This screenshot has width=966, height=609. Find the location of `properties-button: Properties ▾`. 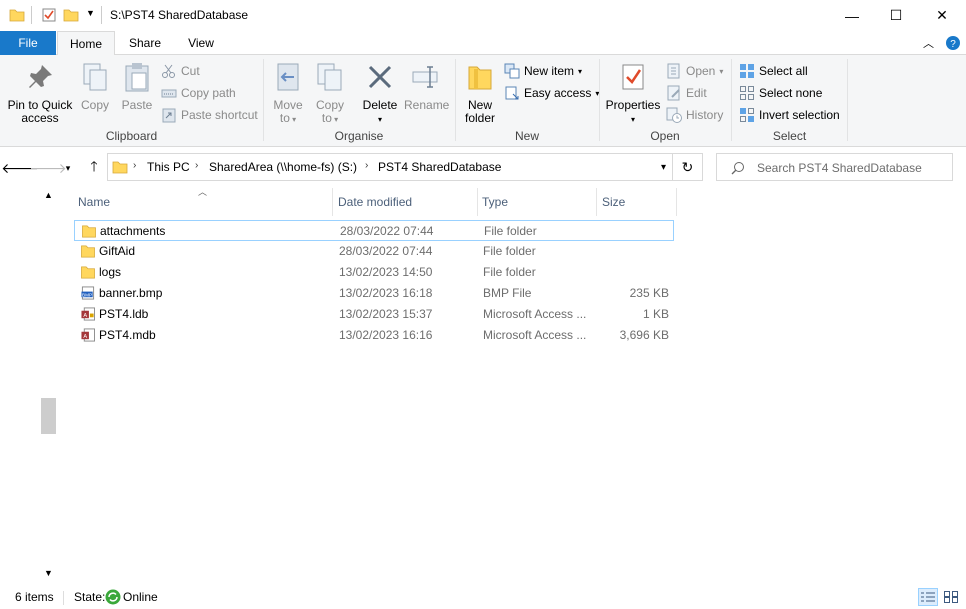

properties-button: Properties ▾ is located at coordinates (633, 93).